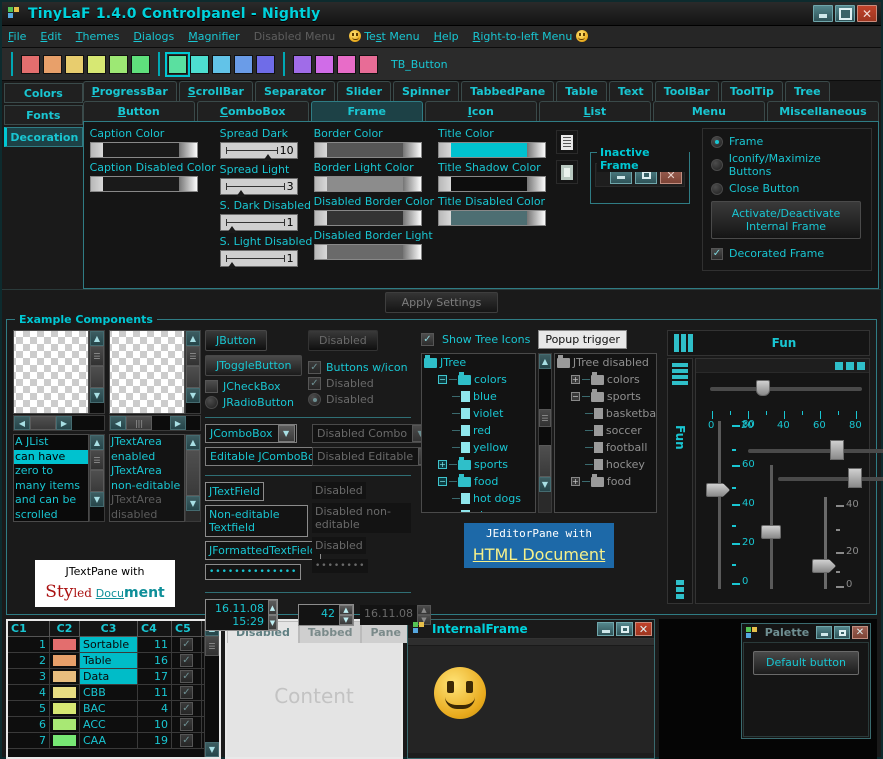 The width and height of the screenshot is (883, 759). Describe the element at coordinates (51, 471) in the screenshot. I see `list-item: zero to` at that location.